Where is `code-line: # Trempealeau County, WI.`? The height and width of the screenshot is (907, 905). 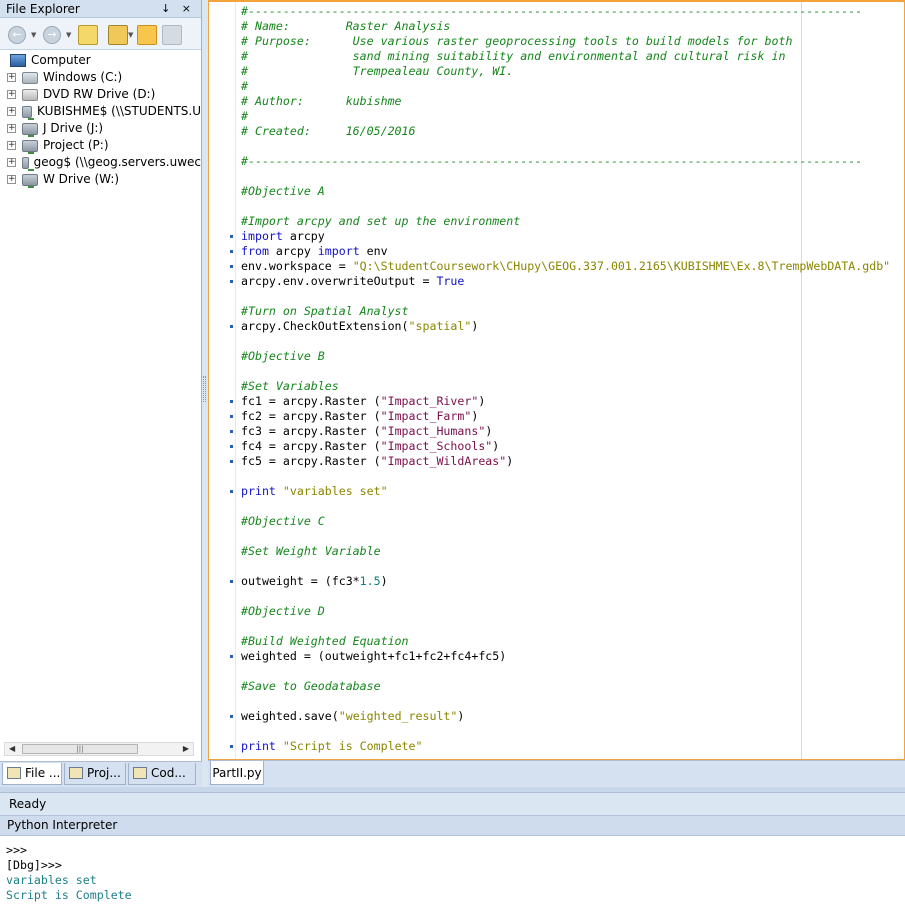 code-line: # Trempealeau County, WI. is located at coordinates (565, 71).